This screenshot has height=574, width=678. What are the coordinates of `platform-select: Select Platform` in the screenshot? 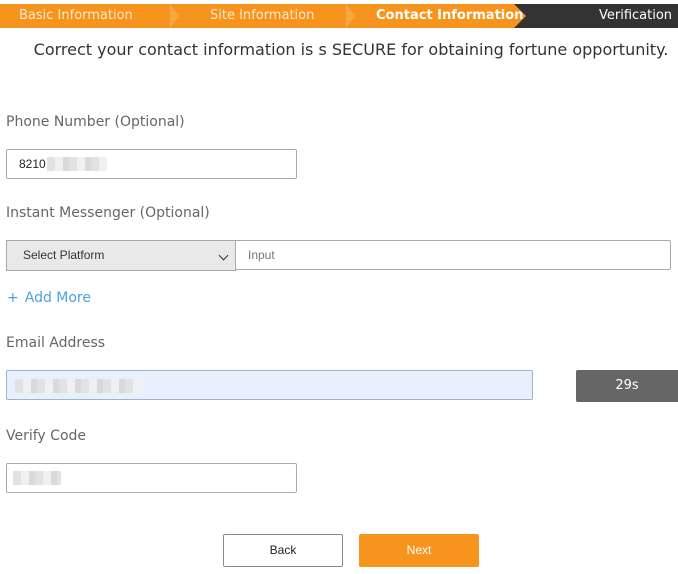 It's located at (121, 255).